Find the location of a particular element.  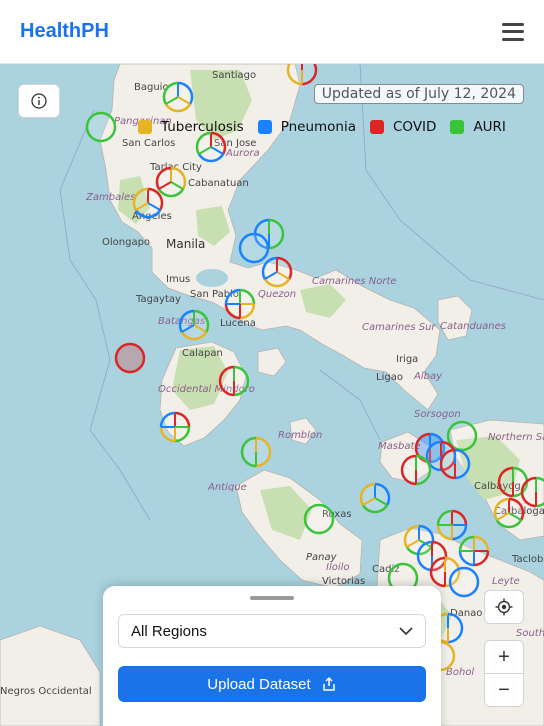

bottom-sheet: All Regions Upload Dataset is located at coordinates (272, 656).